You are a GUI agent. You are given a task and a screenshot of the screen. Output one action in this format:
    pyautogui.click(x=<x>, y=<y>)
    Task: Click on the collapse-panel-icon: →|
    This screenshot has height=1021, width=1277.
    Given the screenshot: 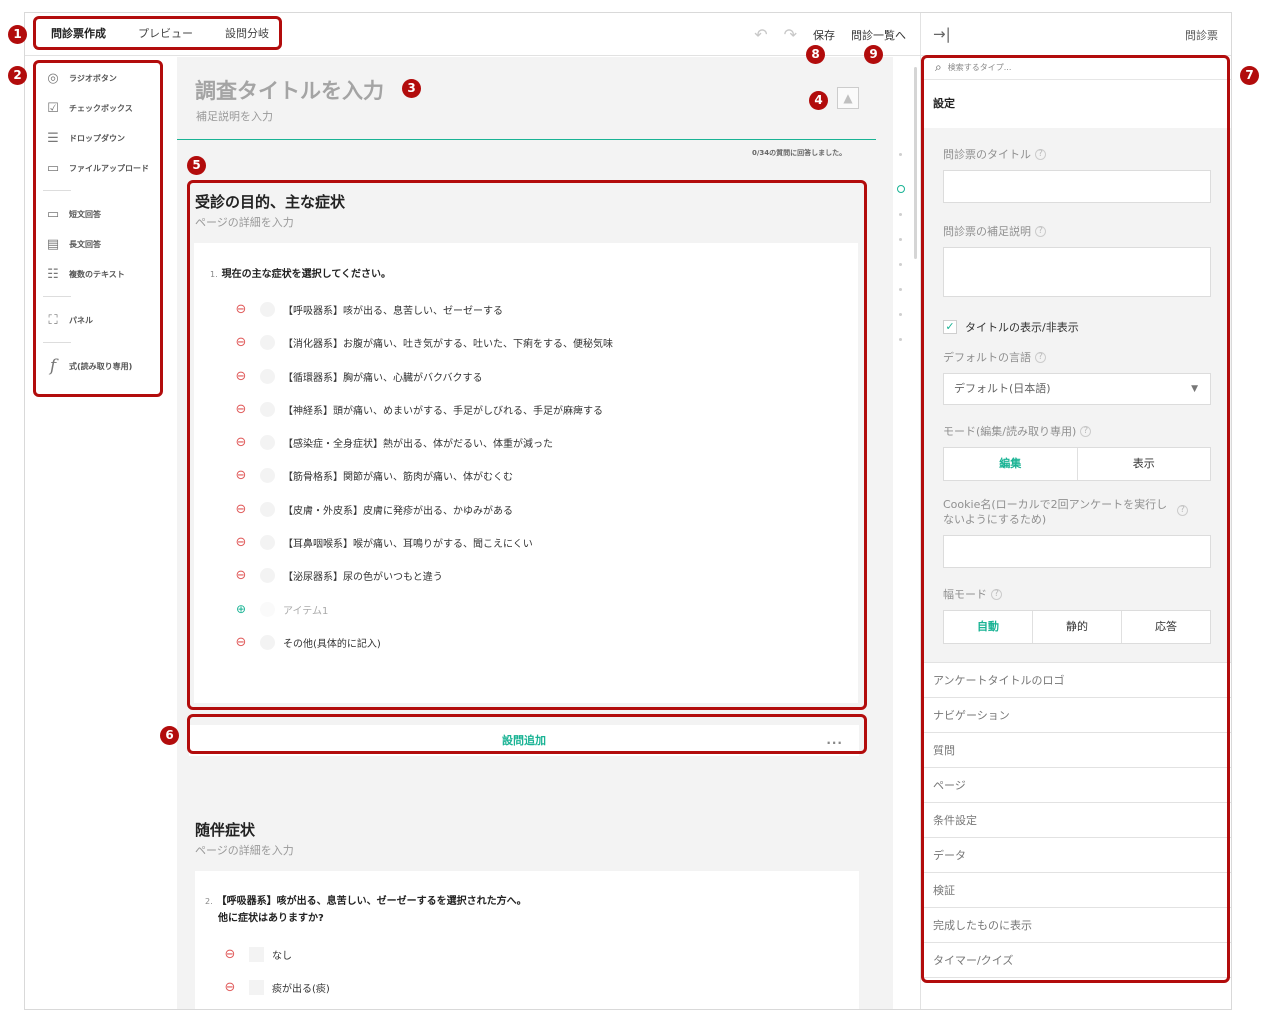 What is the action you would take?
    pyautogui.click(x=942, y=34)
    